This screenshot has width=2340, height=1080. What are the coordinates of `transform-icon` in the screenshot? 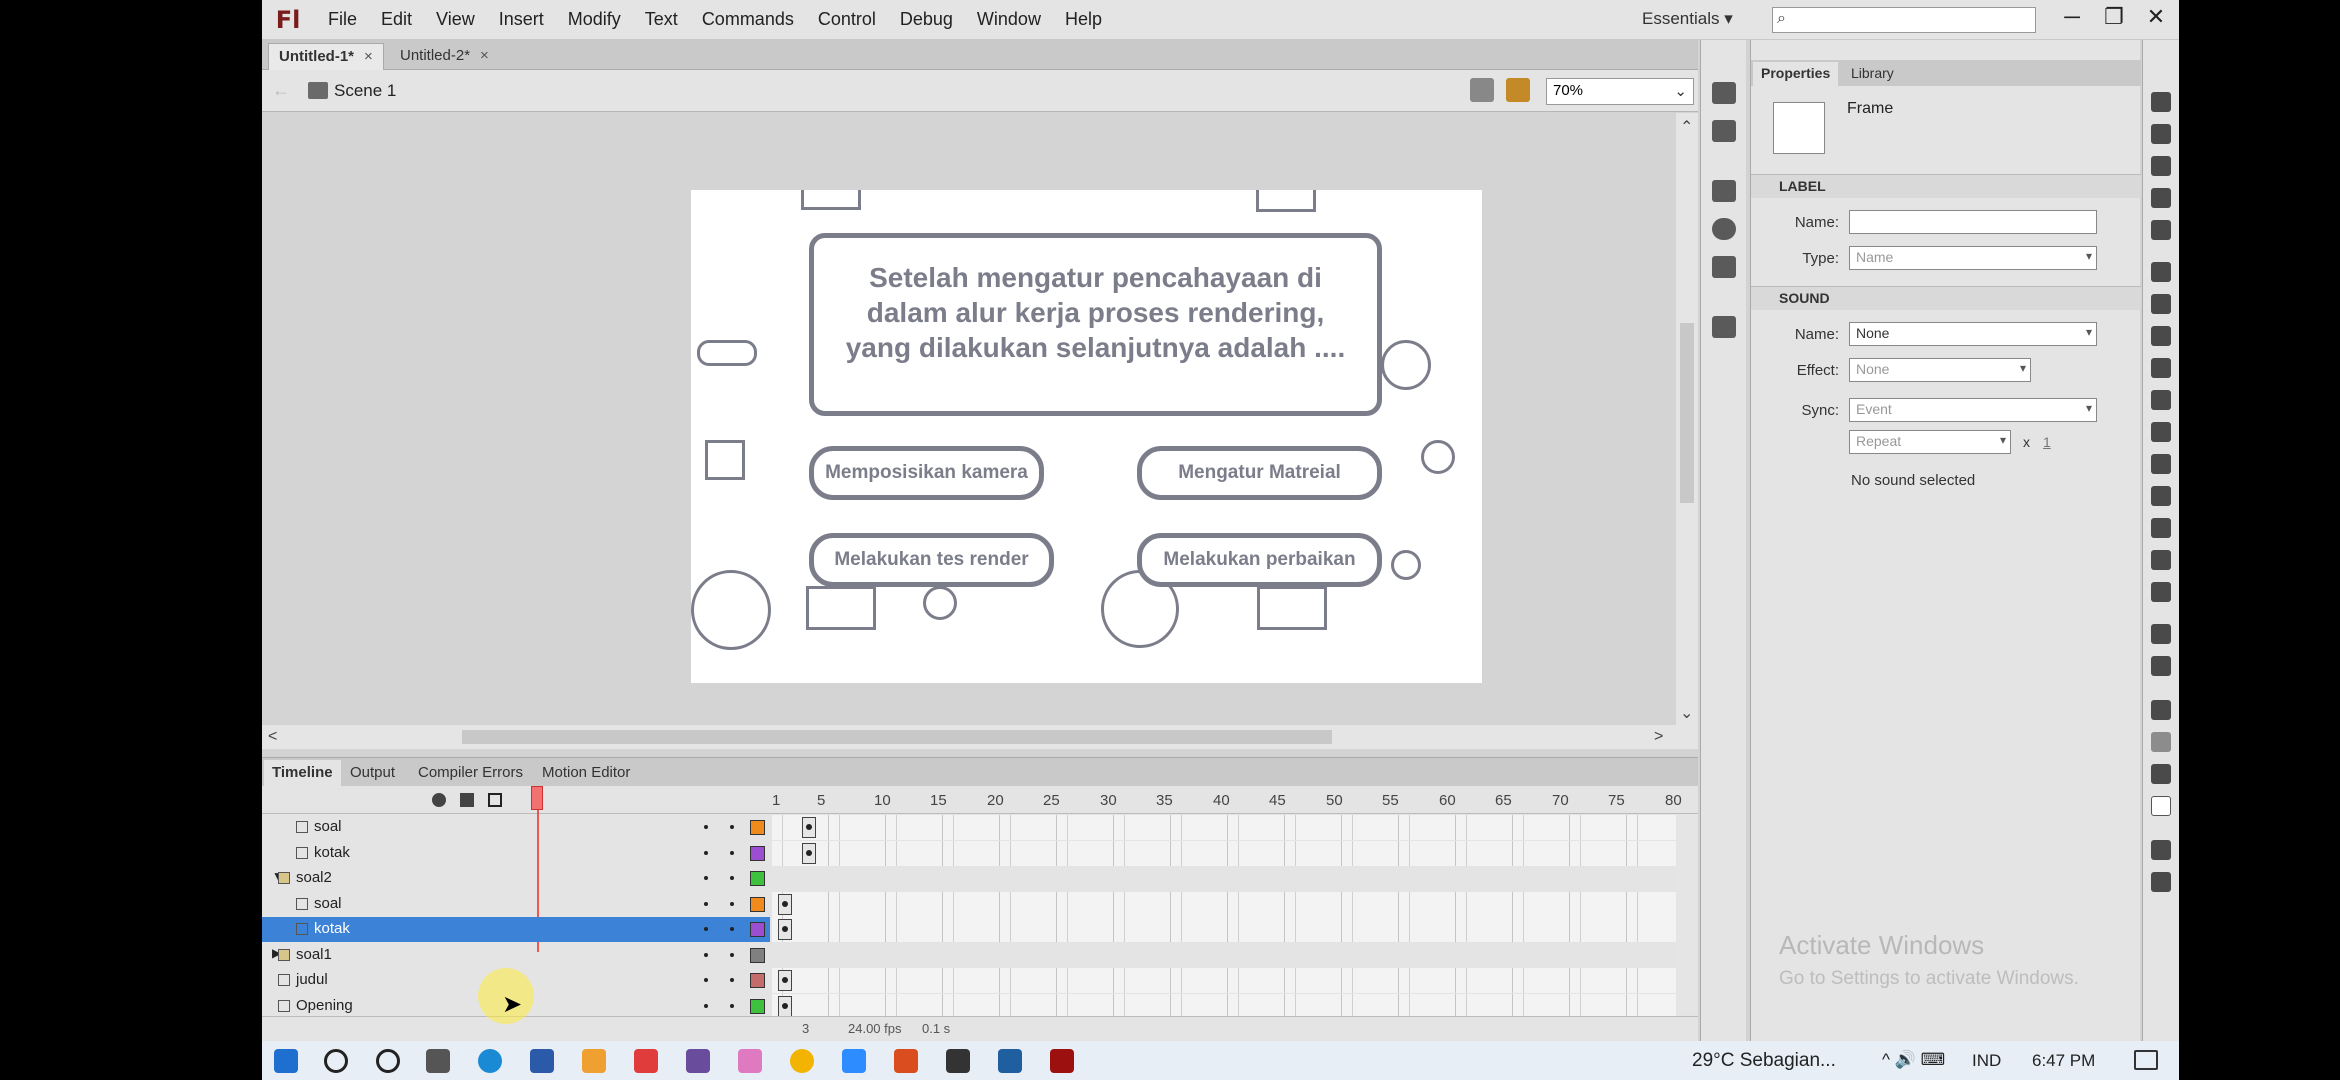 It's located at (1724, 267).